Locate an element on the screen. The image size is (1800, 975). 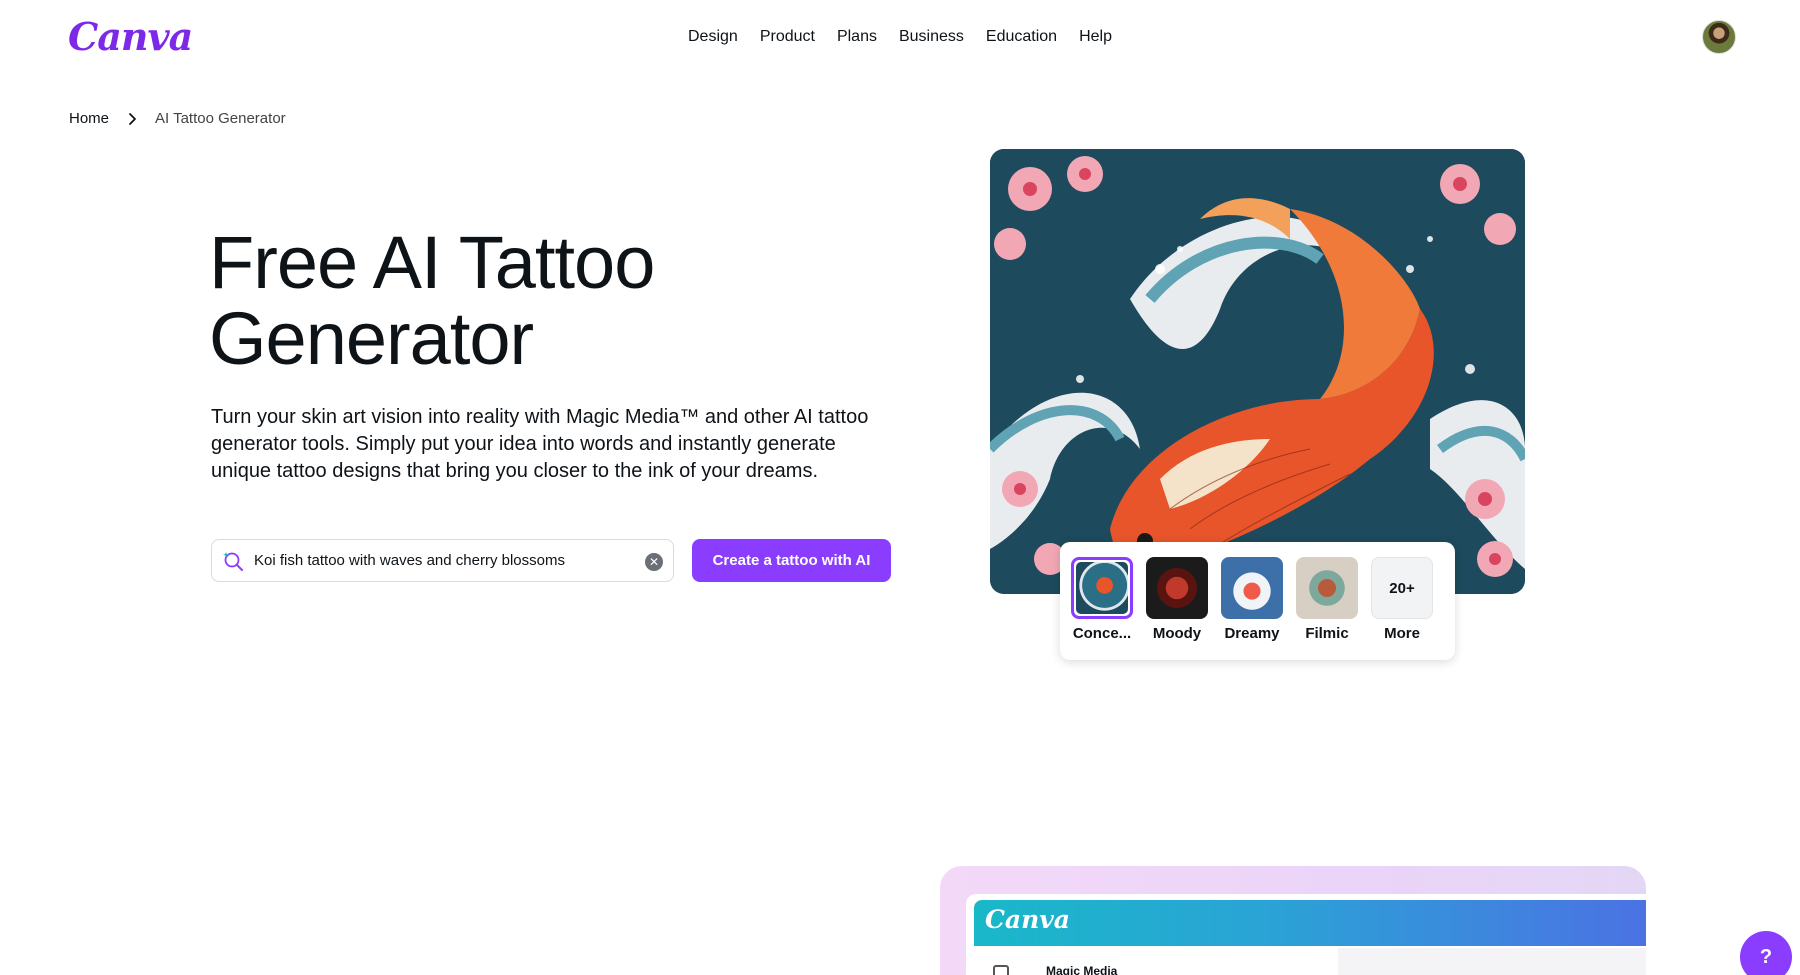
nav-design: Design is located at coordinates (713, 37).